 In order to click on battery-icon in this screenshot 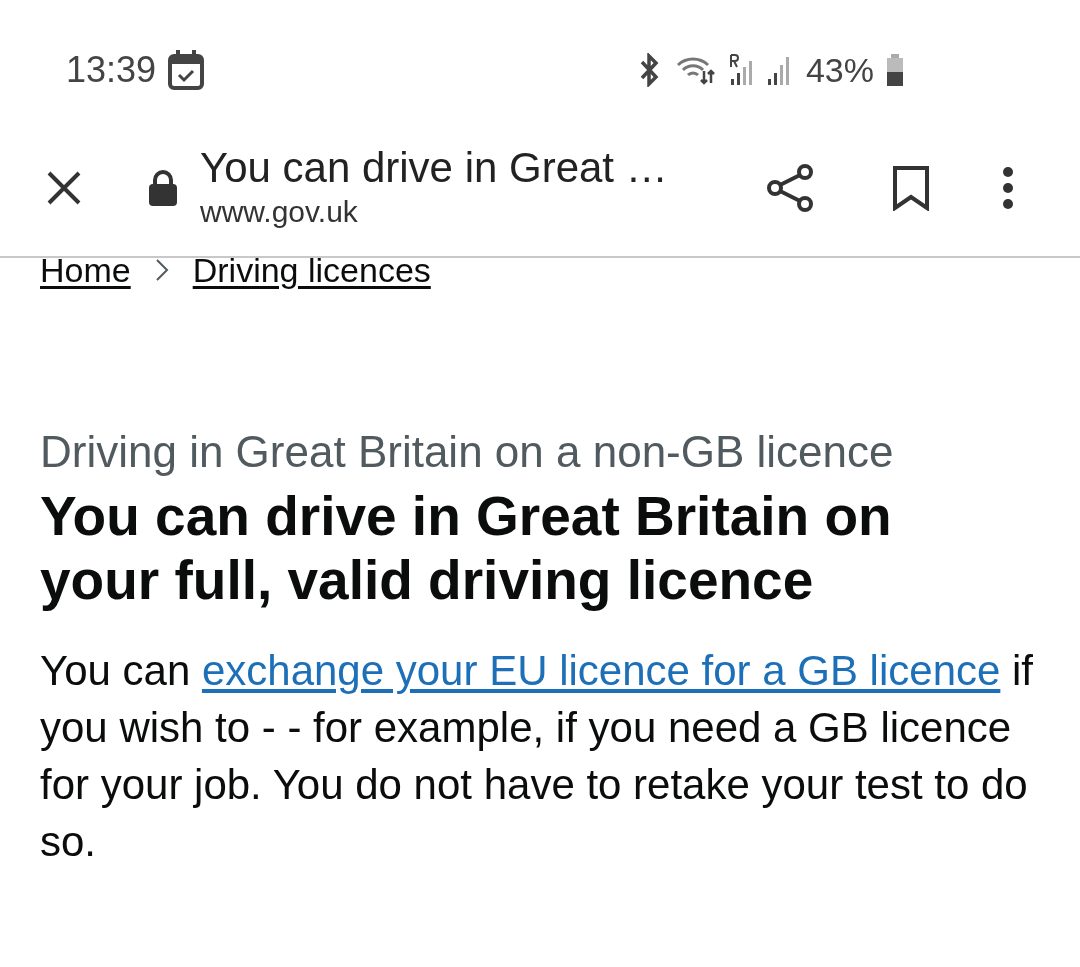, I will do `click(895, 70)`.